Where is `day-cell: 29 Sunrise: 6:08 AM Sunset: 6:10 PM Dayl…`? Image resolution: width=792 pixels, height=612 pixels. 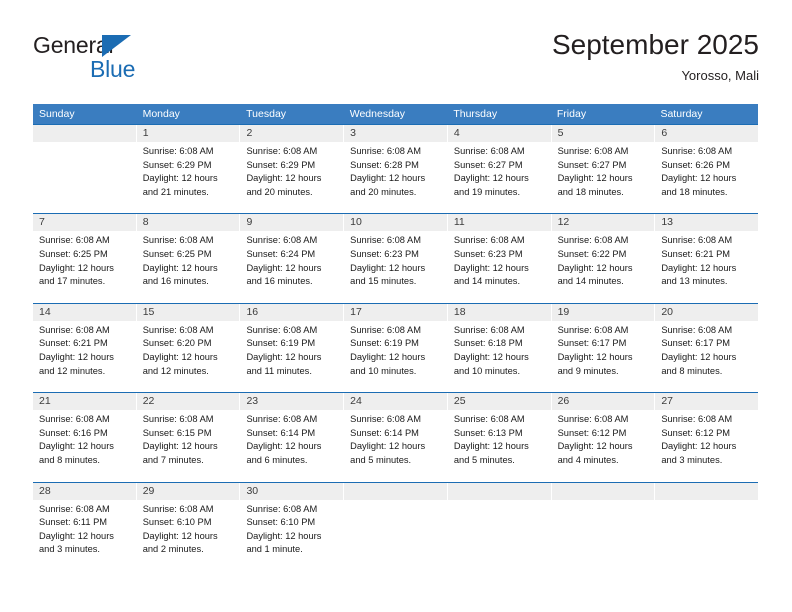
day-cell: 29 Sunrise: 6:08 AM Sunset: 6:10 PM Dayl… is located at coordinates (188, 526).